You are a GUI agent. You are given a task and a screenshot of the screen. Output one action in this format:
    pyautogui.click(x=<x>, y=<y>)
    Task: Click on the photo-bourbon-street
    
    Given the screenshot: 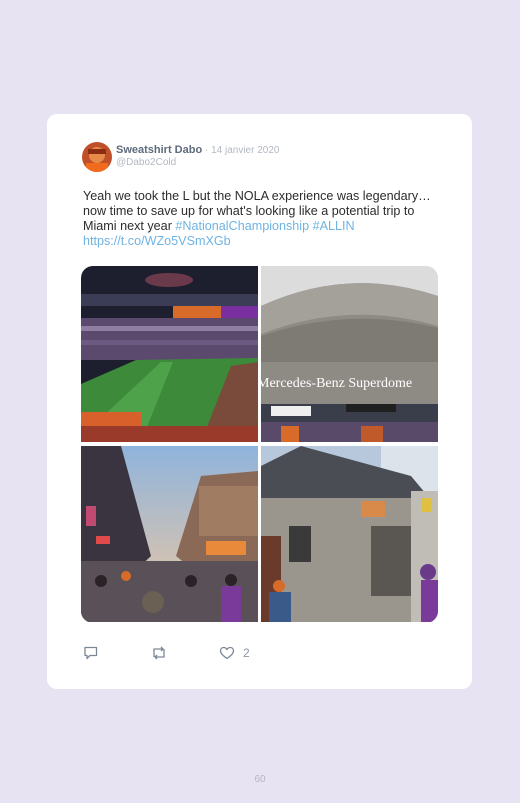 What is the action you would take?
    pyautogui.click(x=169, y=534)
    